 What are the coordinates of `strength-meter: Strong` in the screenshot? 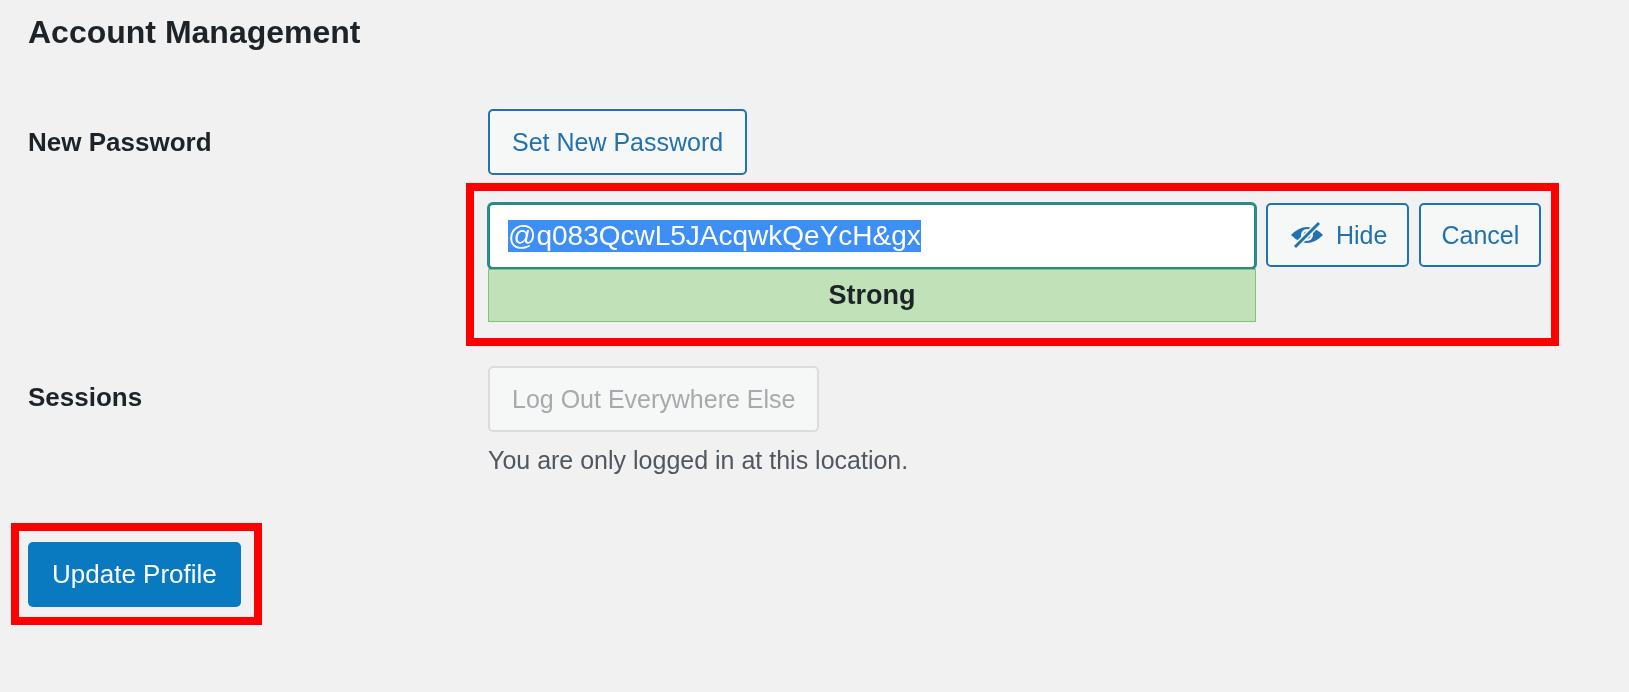 It's located at (872, 295).